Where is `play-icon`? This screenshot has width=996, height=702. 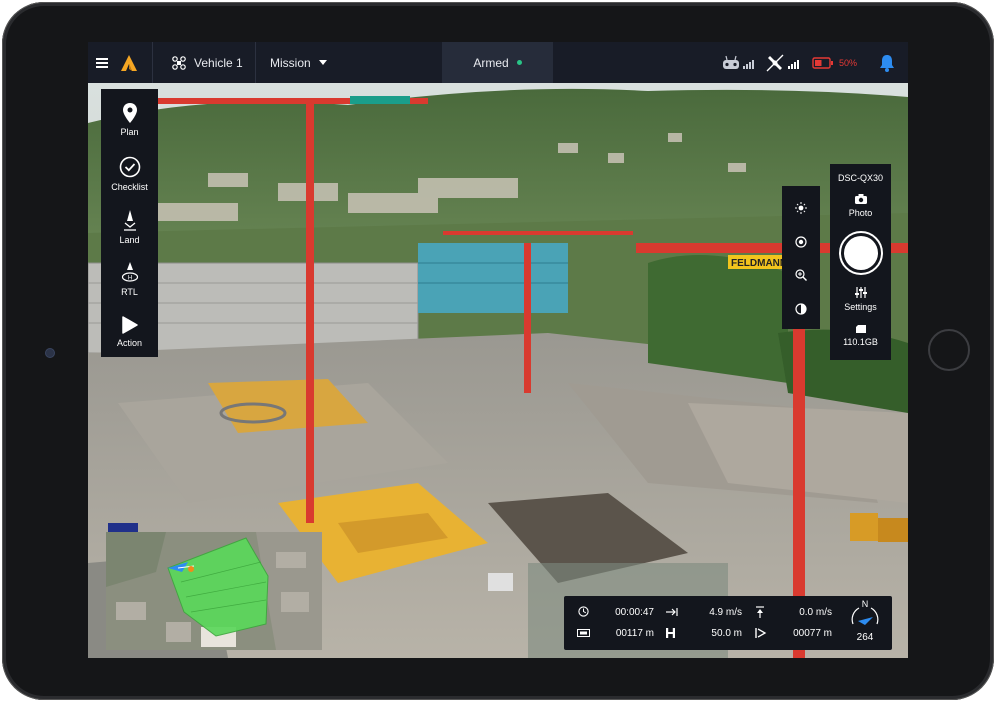
play-icon is located at coordinates (129, 325).